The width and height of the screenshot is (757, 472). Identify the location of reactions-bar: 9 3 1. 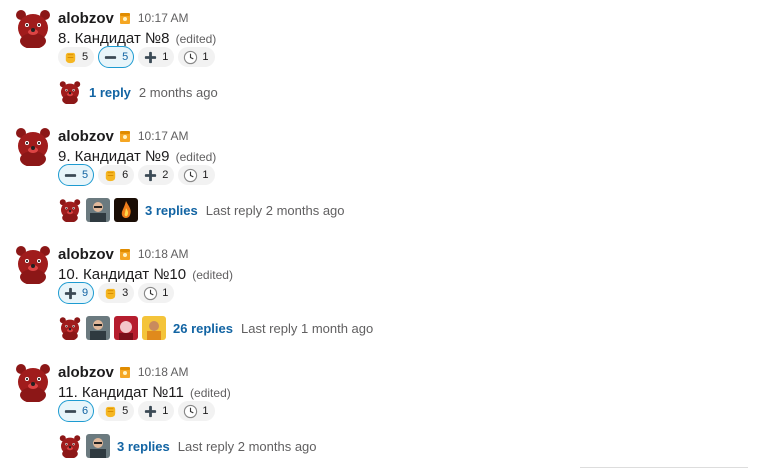
(116, 293).